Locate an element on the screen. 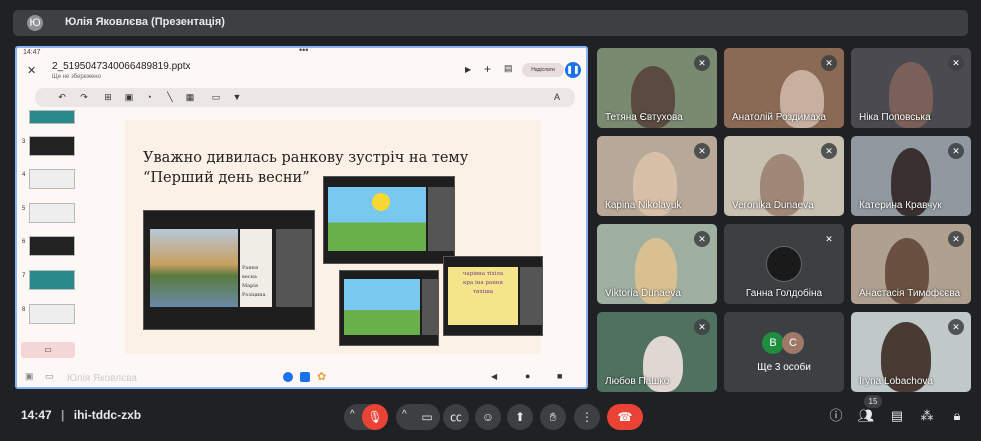 The width and height of the screenshot is (981, 441). participant-avatar is located at coordinates (784, 264).